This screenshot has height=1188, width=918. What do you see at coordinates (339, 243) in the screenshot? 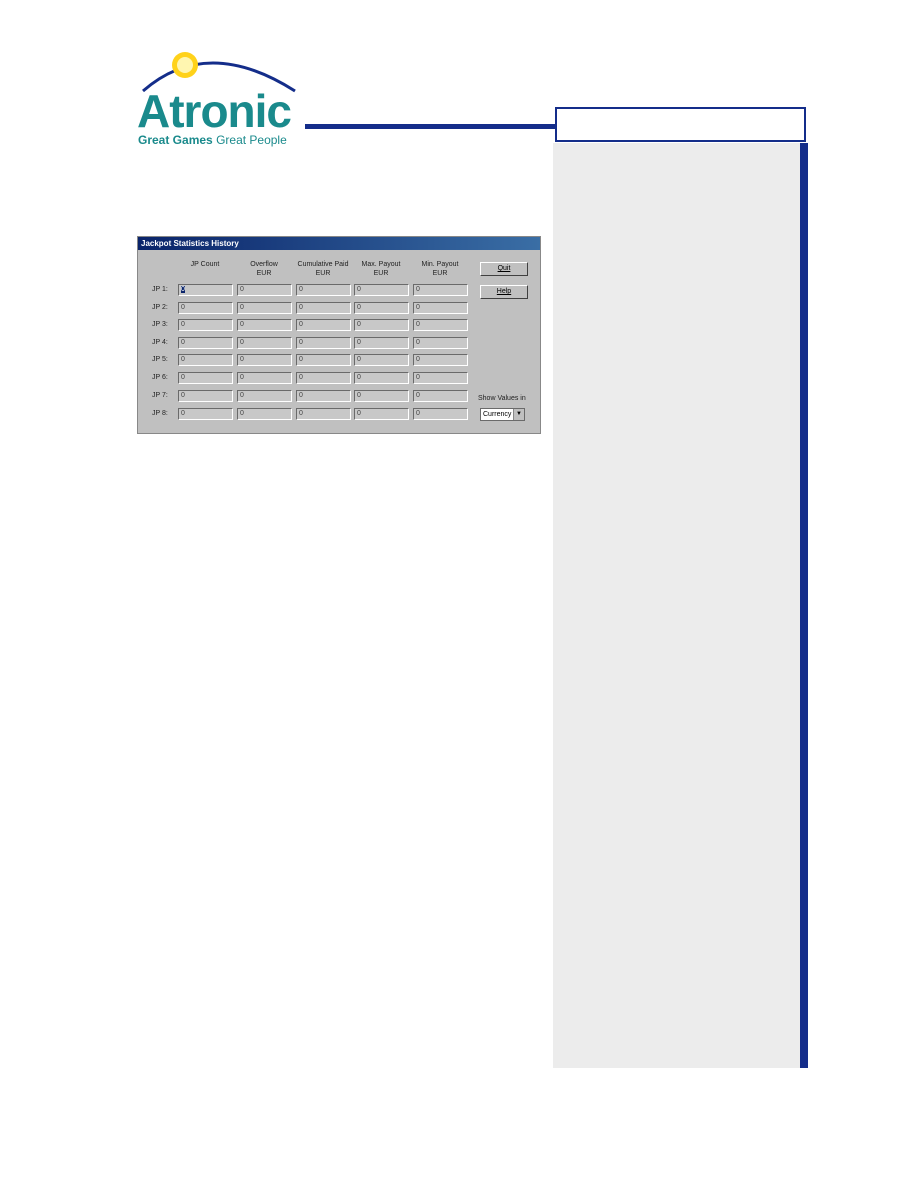
I see `dialog-title: Jackpot Statistics History` at bounding box center [339, 243].